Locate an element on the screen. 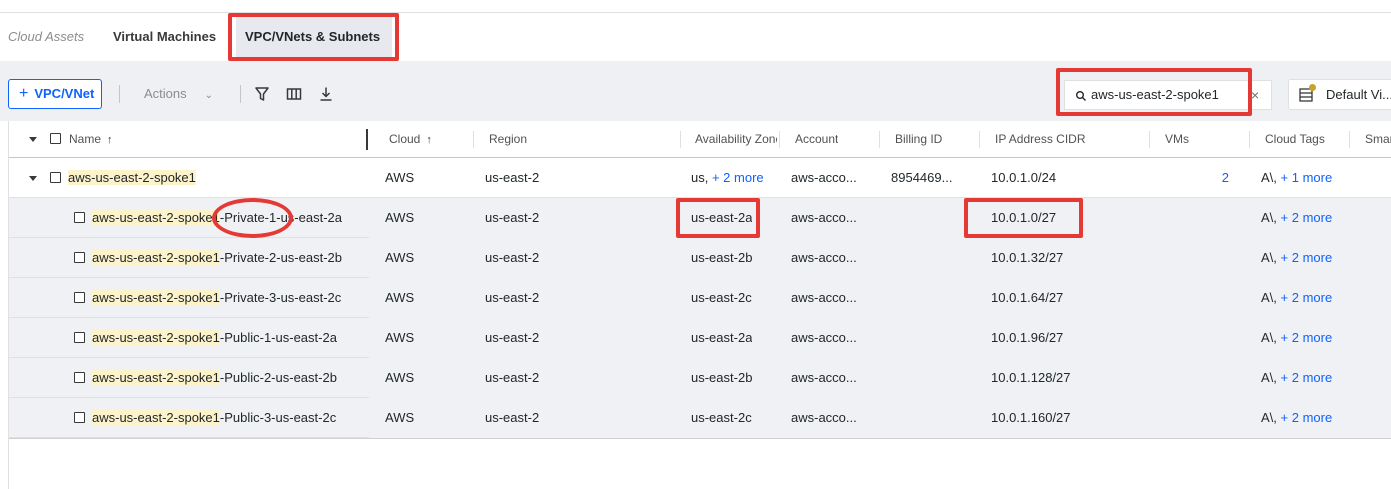  cidr-cell: 10.0.1.96/27 is located at coordinates (1027, 337).